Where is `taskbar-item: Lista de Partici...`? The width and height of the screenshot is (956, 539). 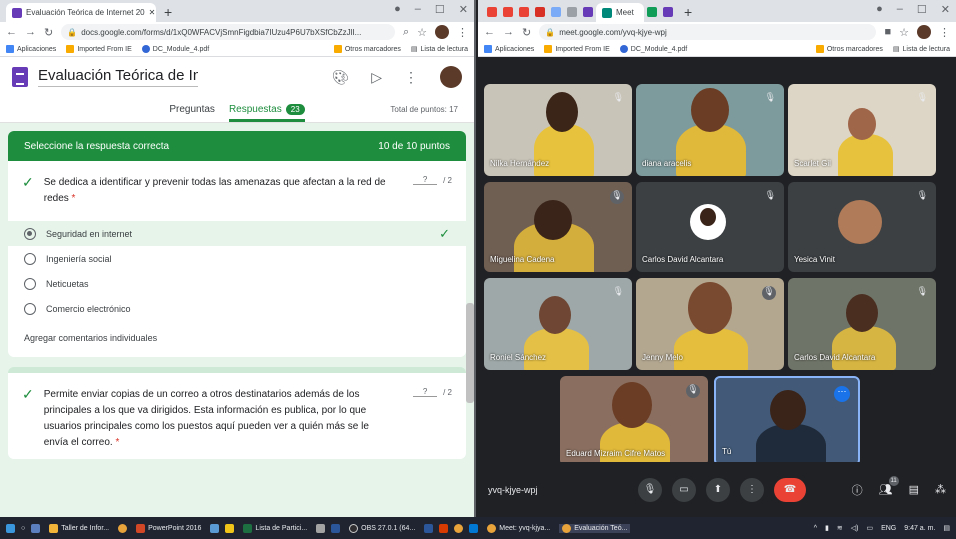 taskbar-item: Lista de Partici... is located at coordinates (275, 528).